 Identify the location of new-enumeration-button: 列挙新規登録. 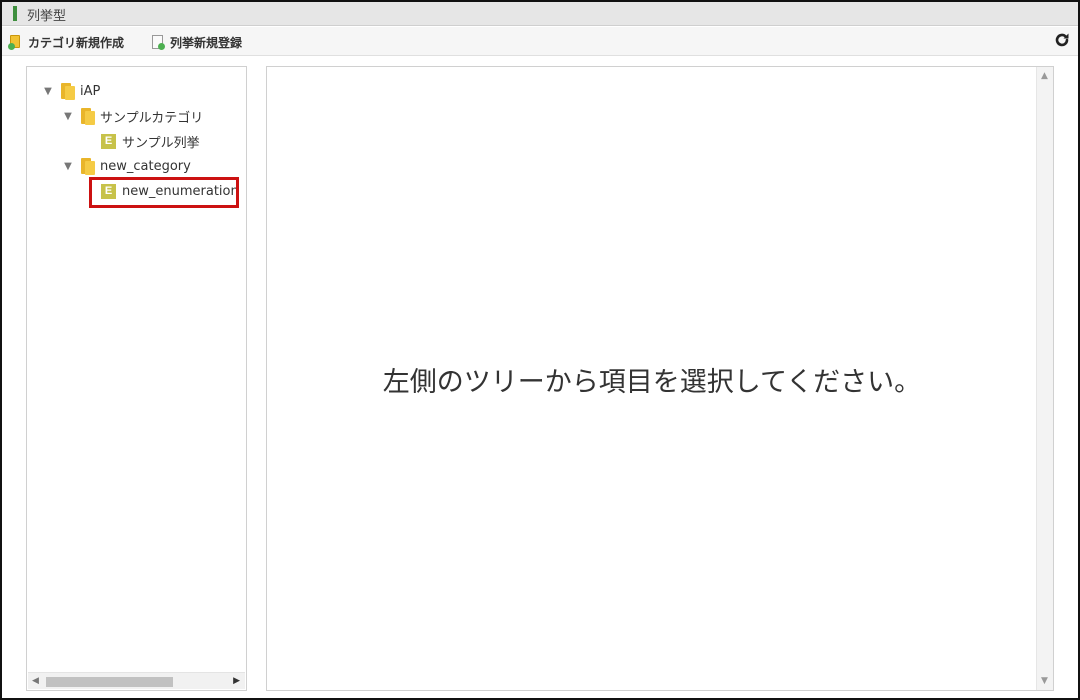
(196, 42).